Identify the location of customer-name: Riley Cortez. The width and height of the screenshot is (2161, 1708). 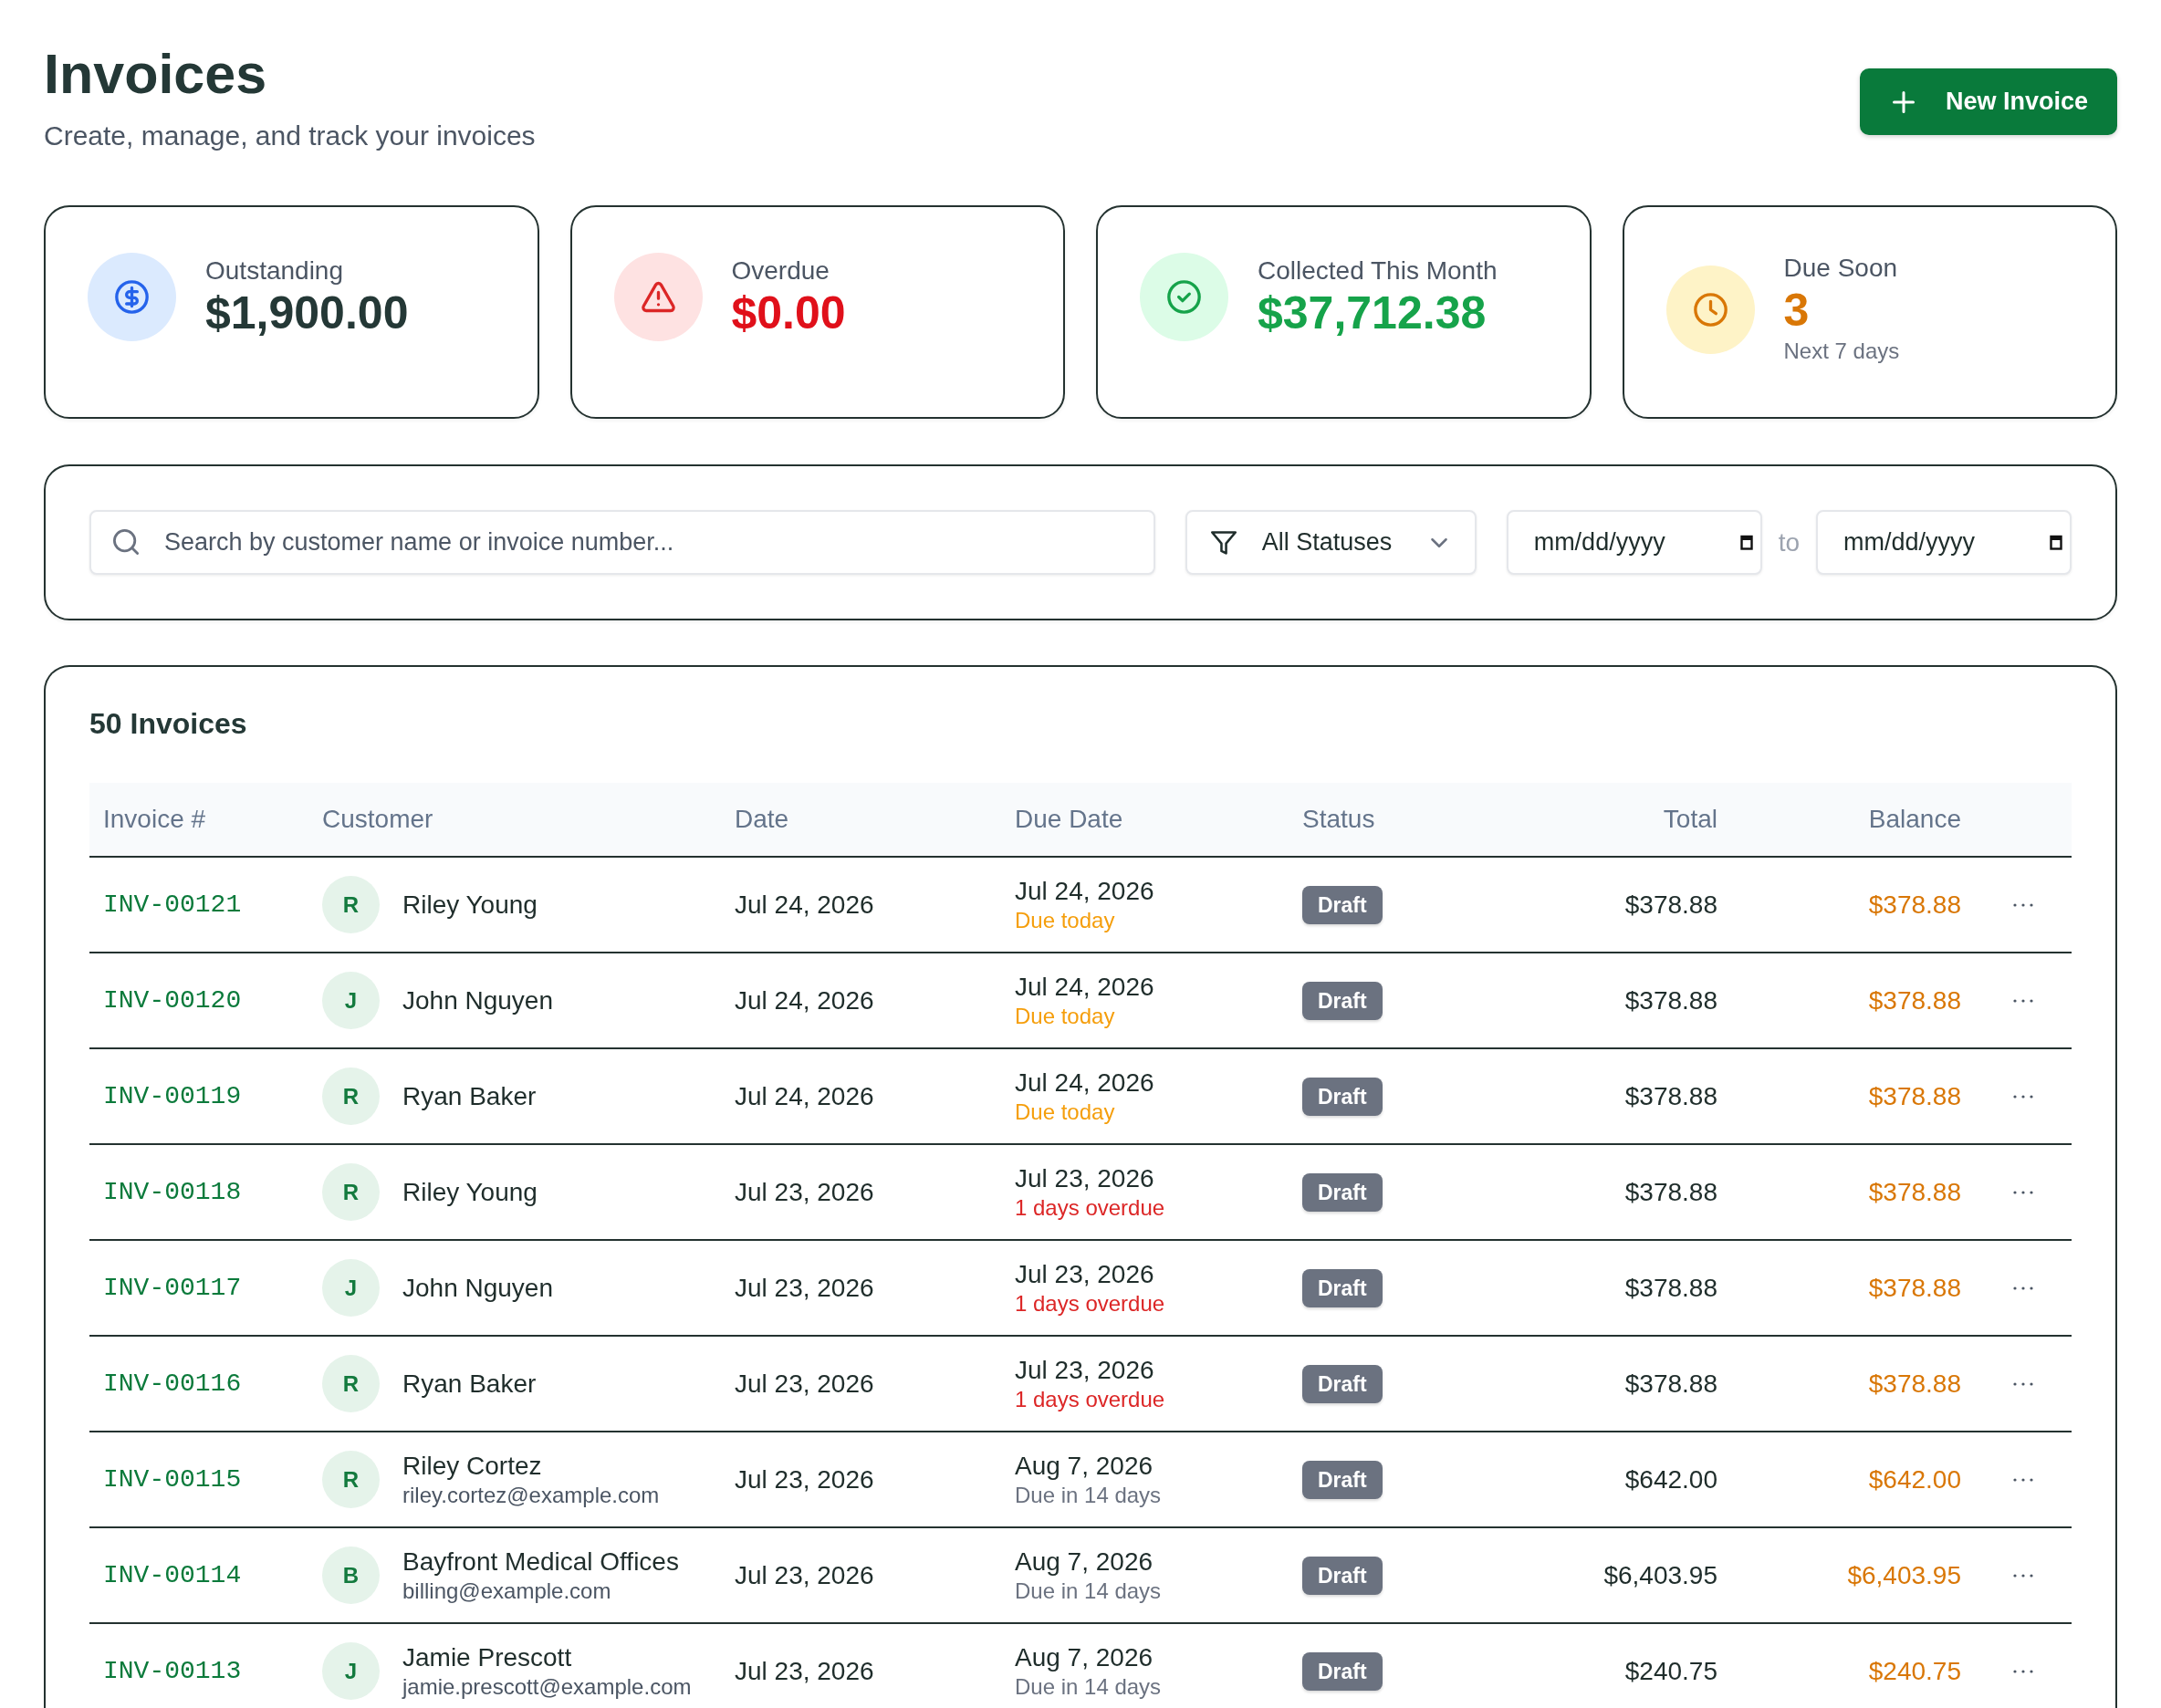
(472, 1466).